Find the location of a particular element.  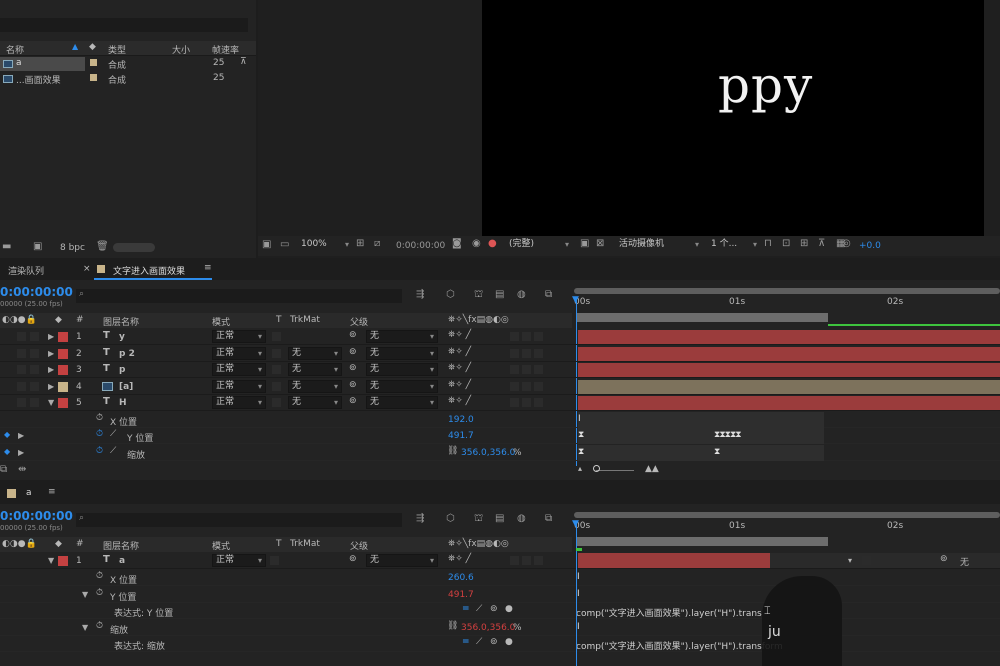

link-icon: ⛓ is located at coordinates (452, 451).